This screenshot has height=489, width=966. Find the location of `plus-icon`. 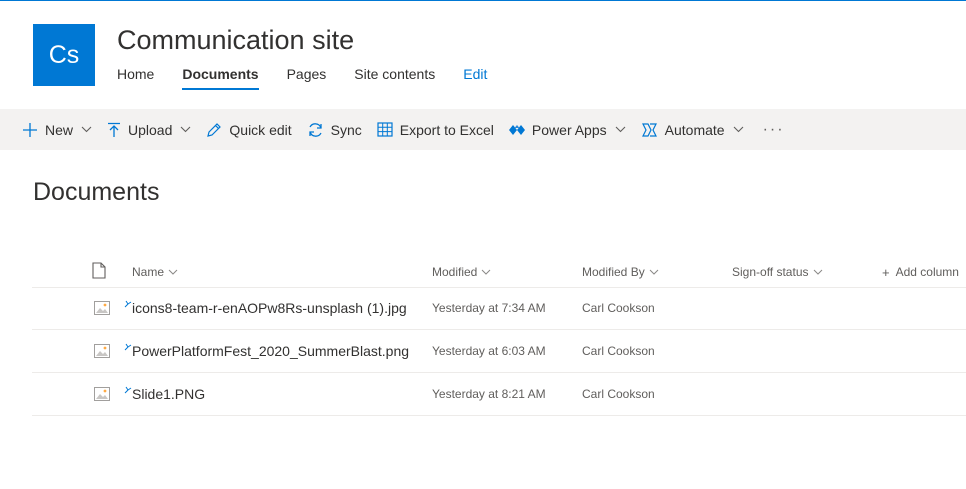

plus-icon is located at coordinates (30, 130).